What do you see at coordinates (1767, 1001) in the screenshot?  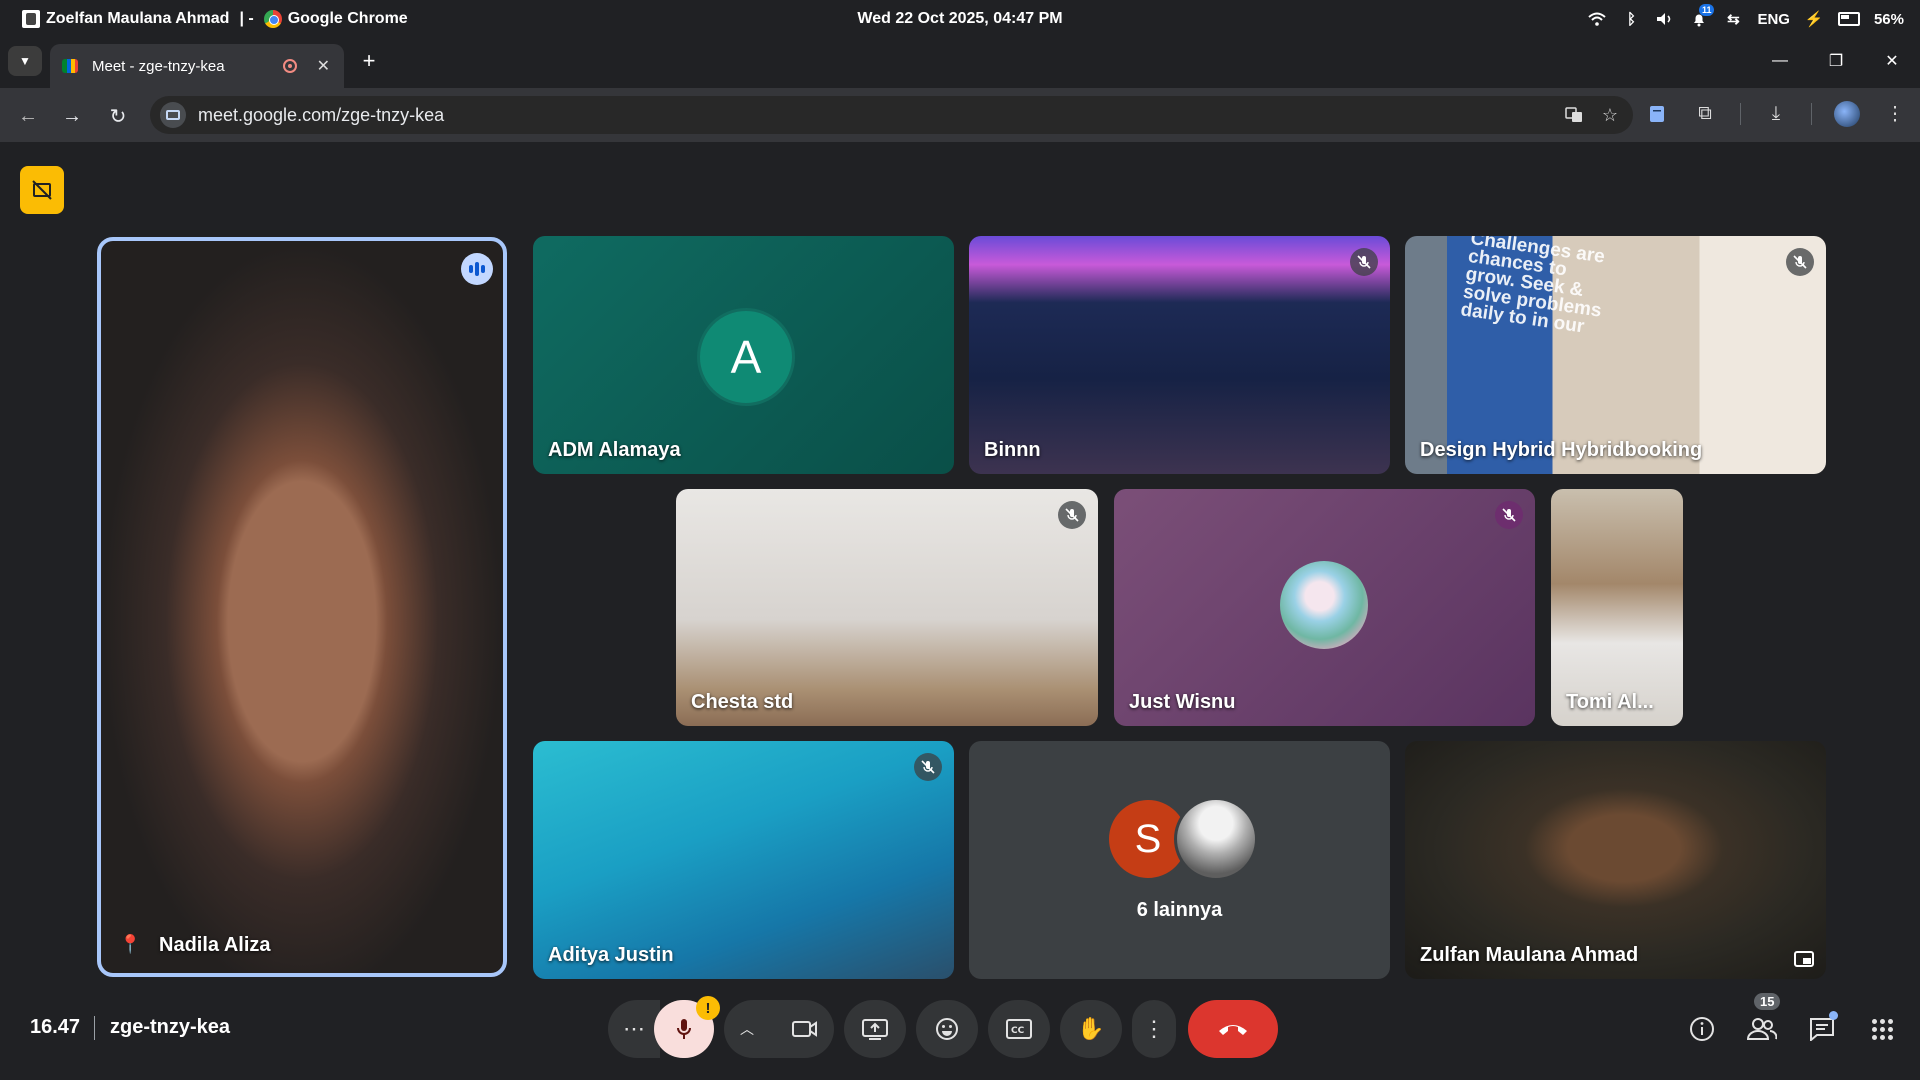 I see `people-count-badge: 15` at bounding box center [1767, 1001].